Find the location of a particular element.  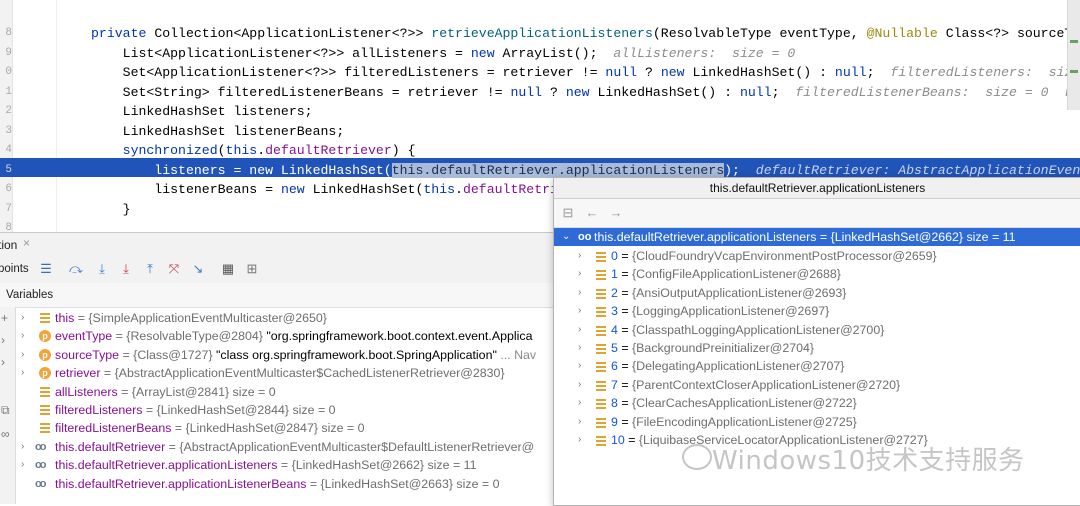

debug-tool-window-header: tion × is located at coordinates (280, 244).